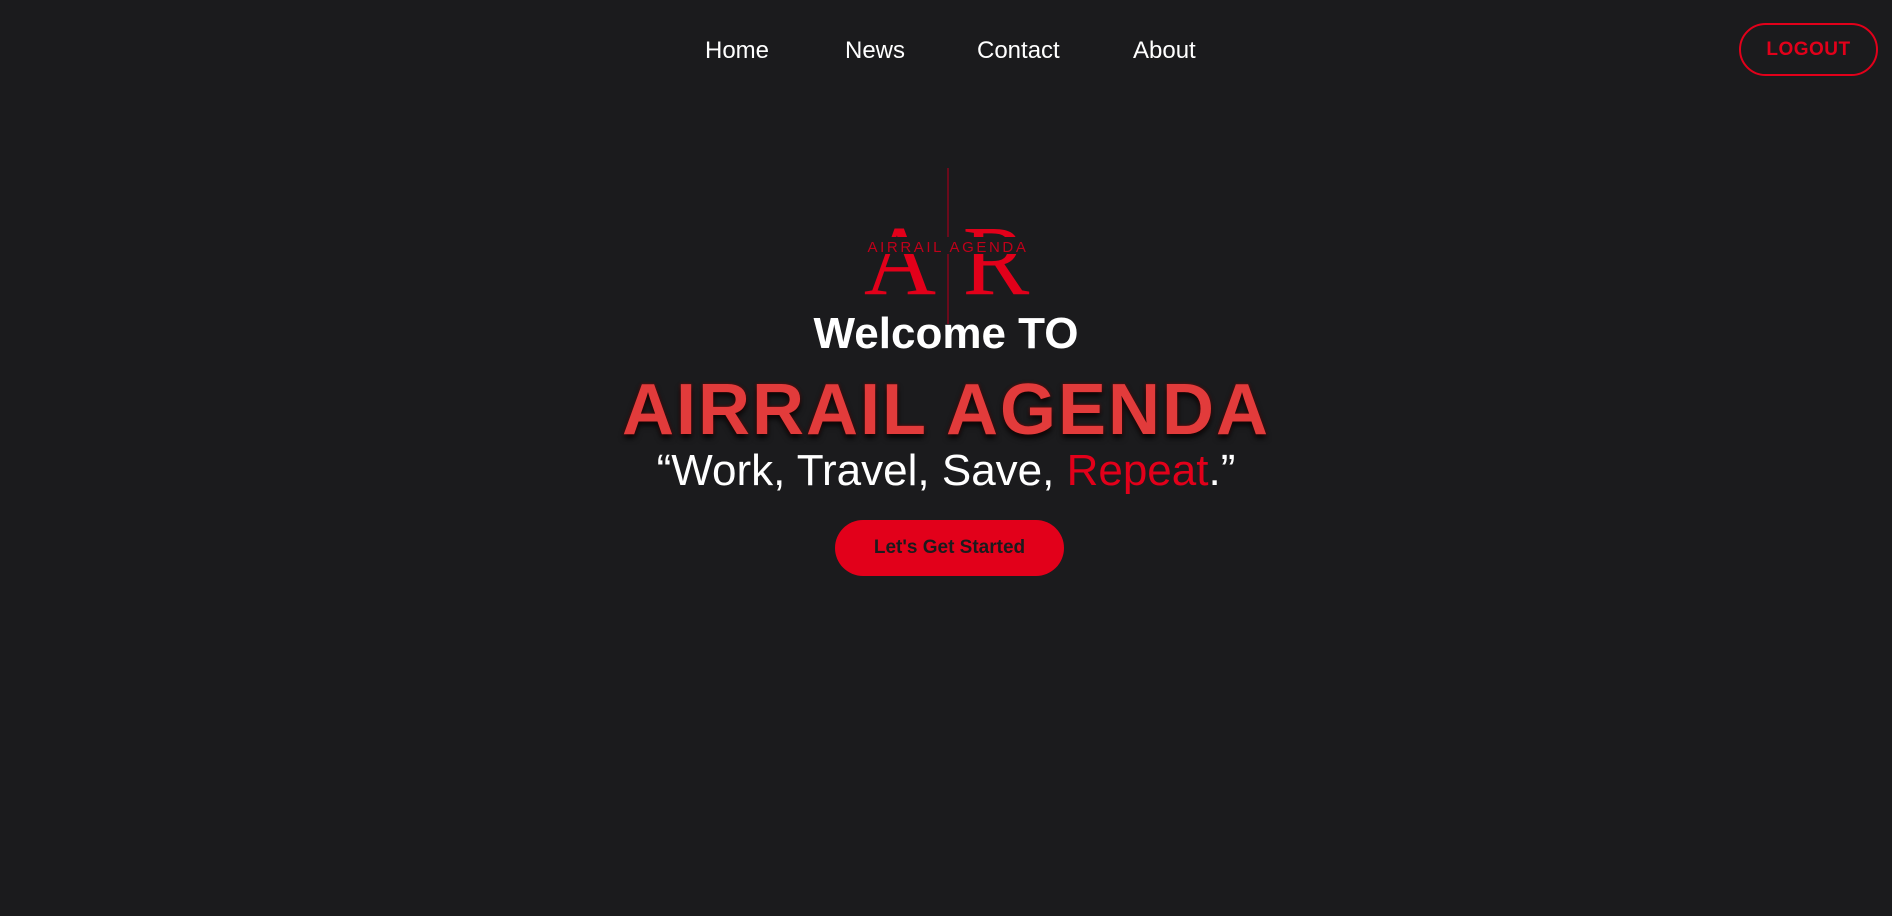 This screenshot has width=1892, height=916. Describe the element at coordinates (1178, 51) in the screenshot. I see `nav-link-about: About` at that location.